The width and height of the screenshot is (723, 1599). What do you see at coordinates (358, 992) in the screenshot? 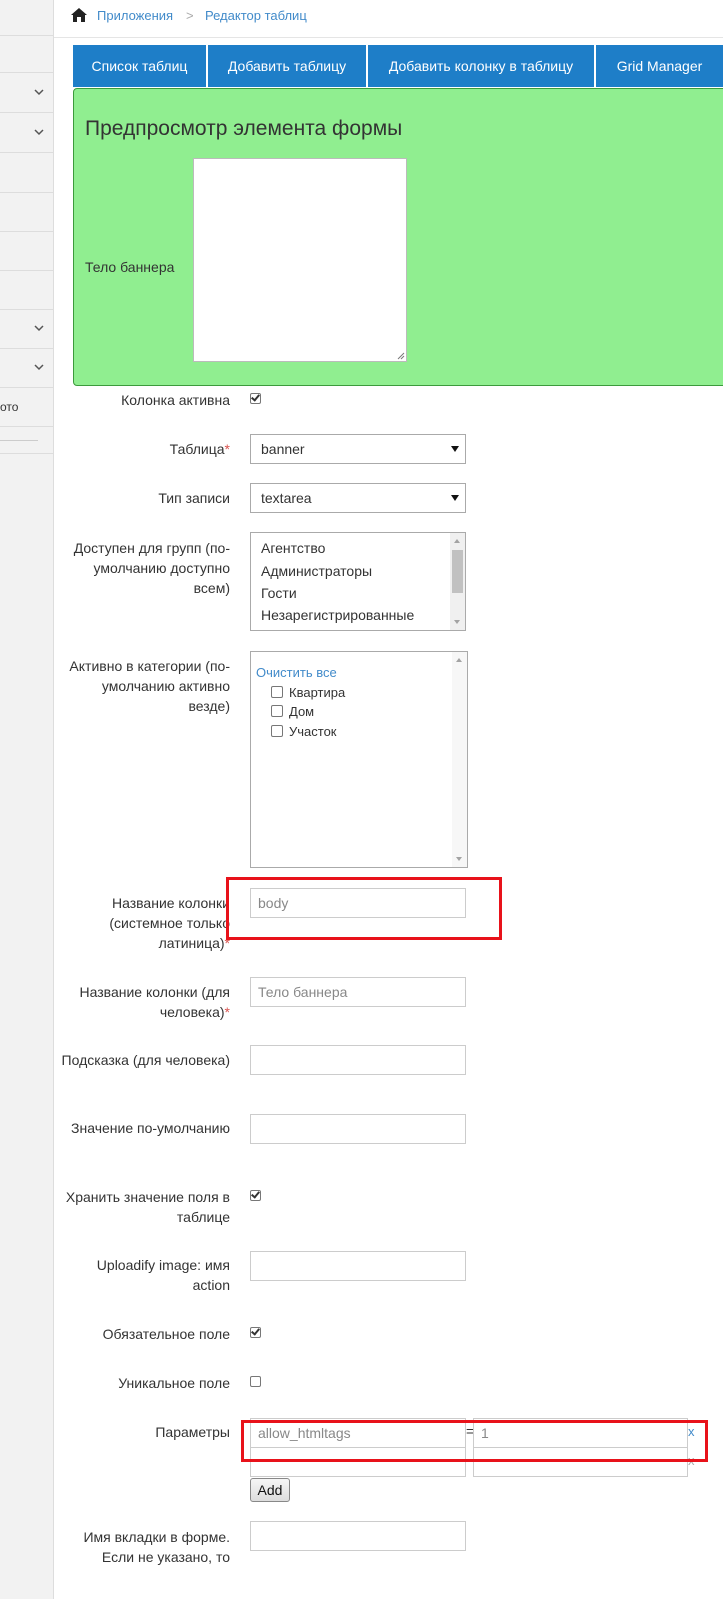
I see `human-name-input: Тело баннера` at bounding box center [358, 992].